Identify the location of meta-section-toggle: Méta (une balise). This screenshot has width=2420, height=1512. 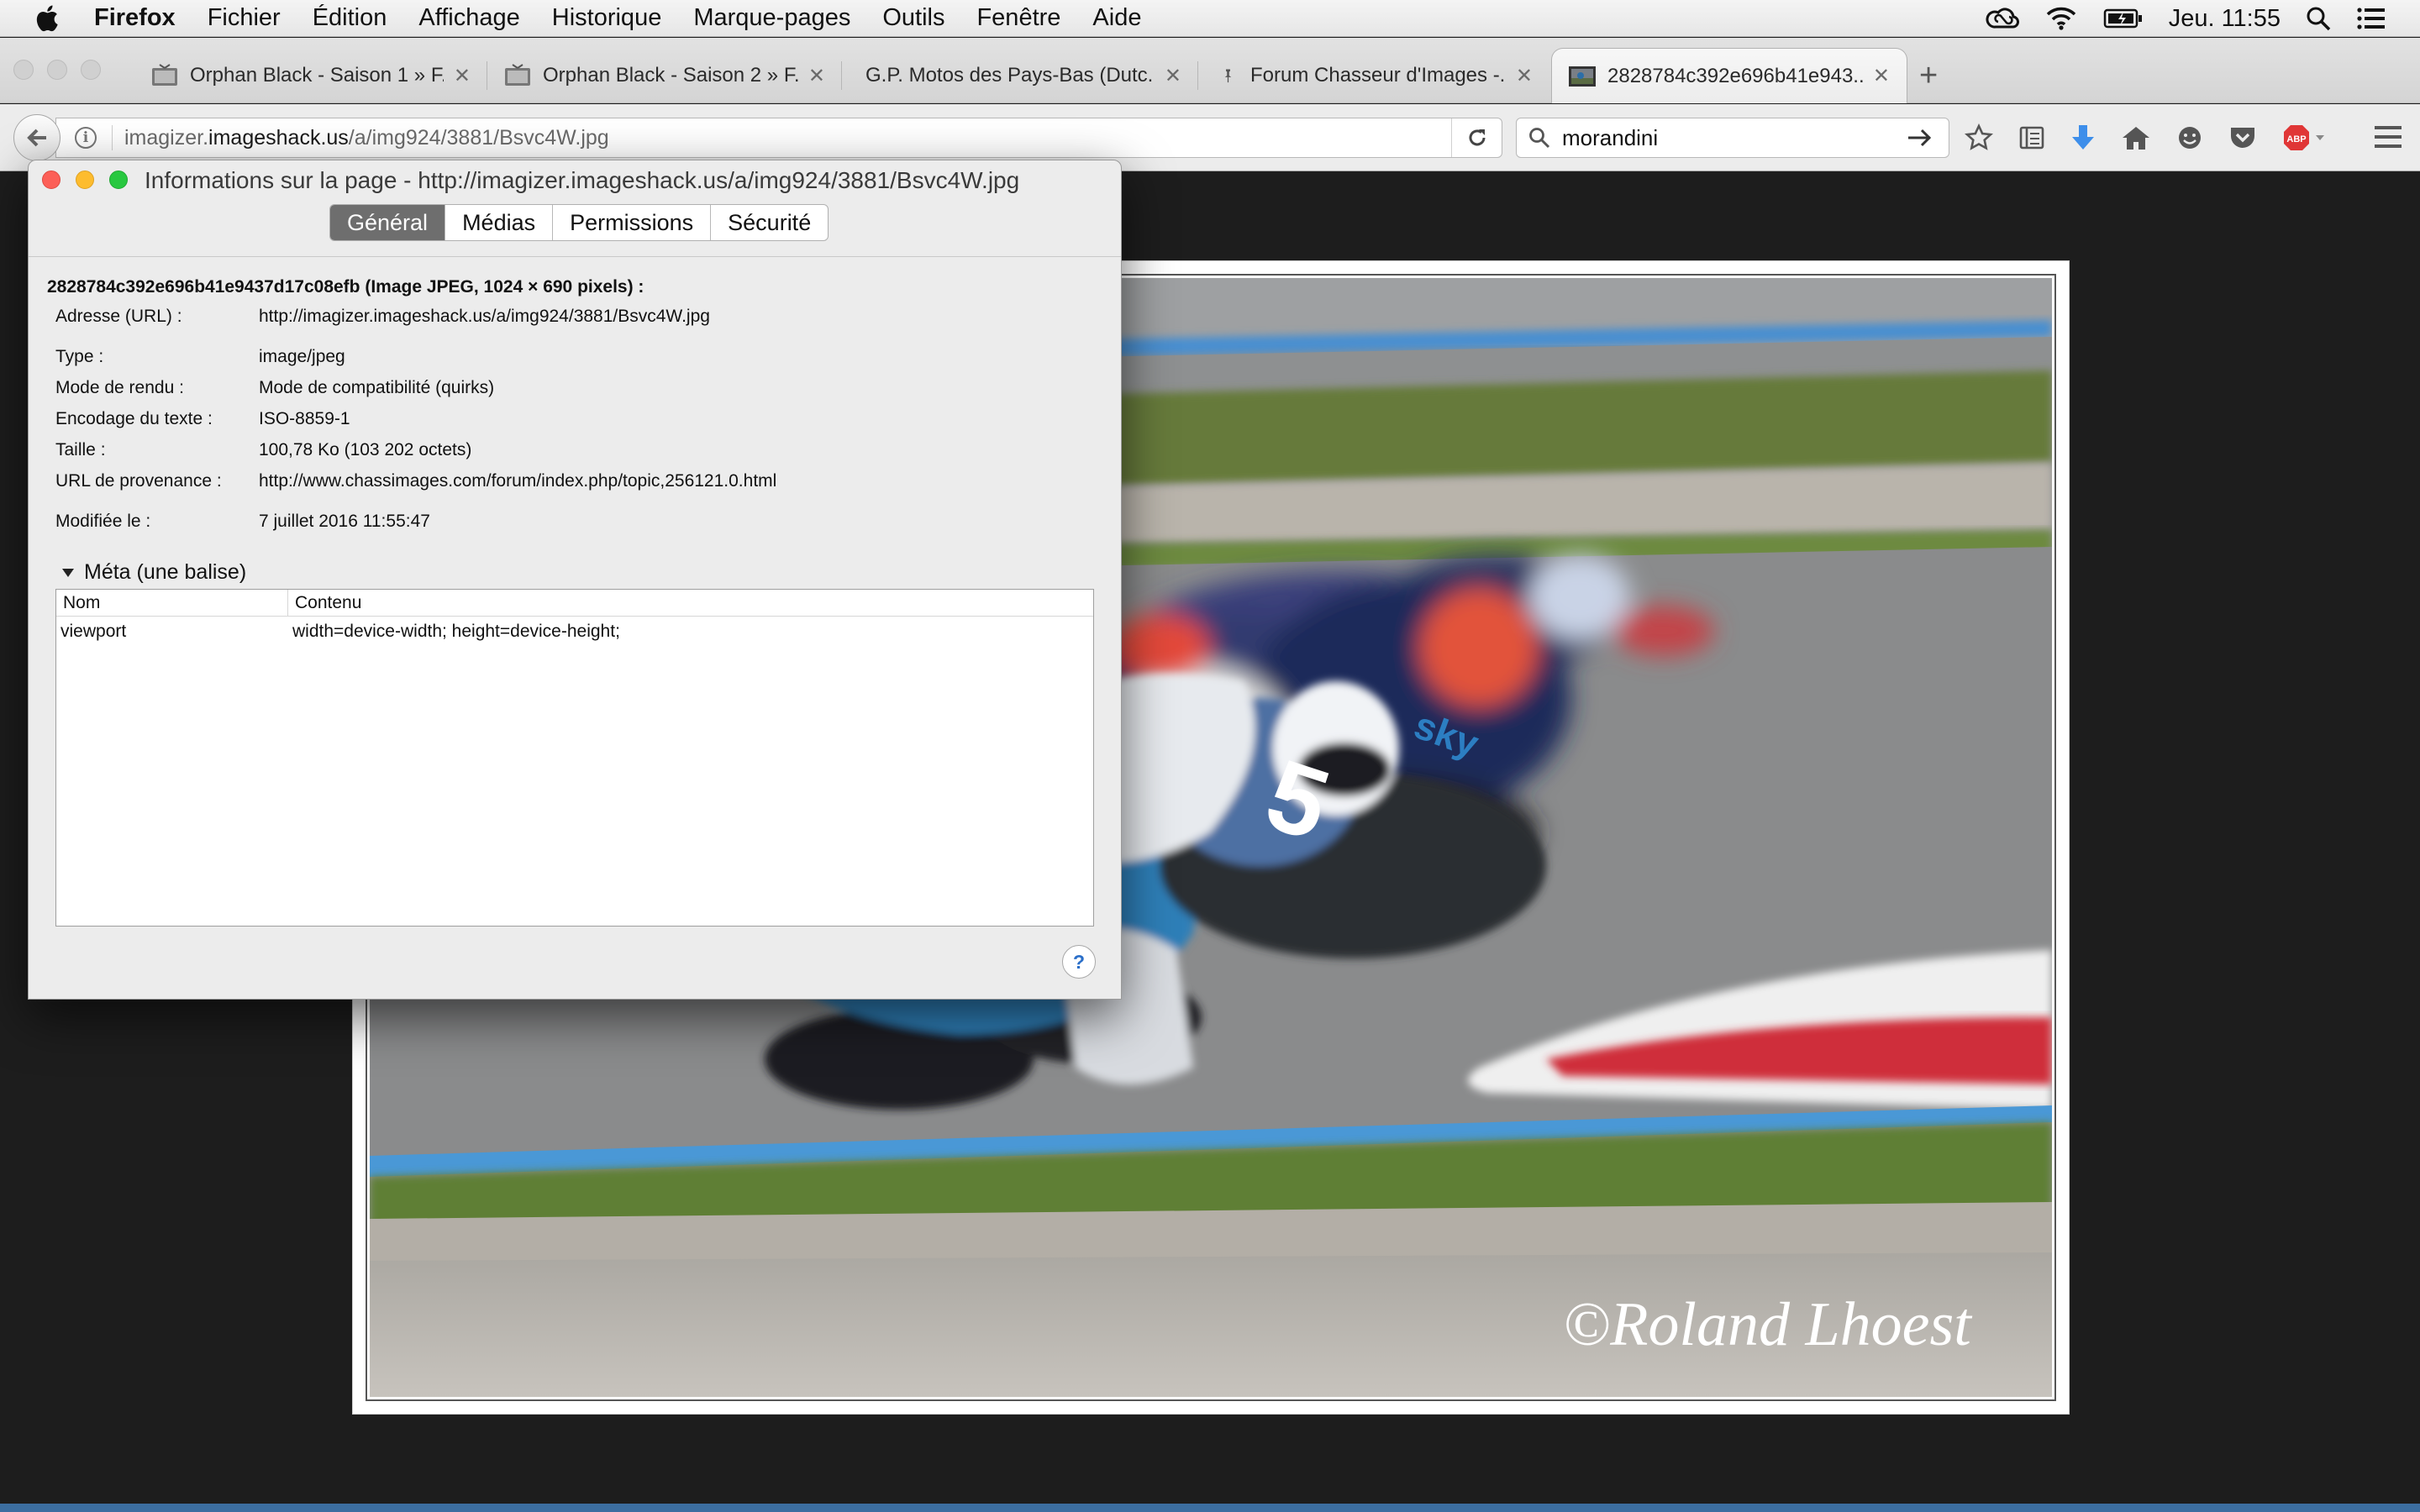
(154, 572).